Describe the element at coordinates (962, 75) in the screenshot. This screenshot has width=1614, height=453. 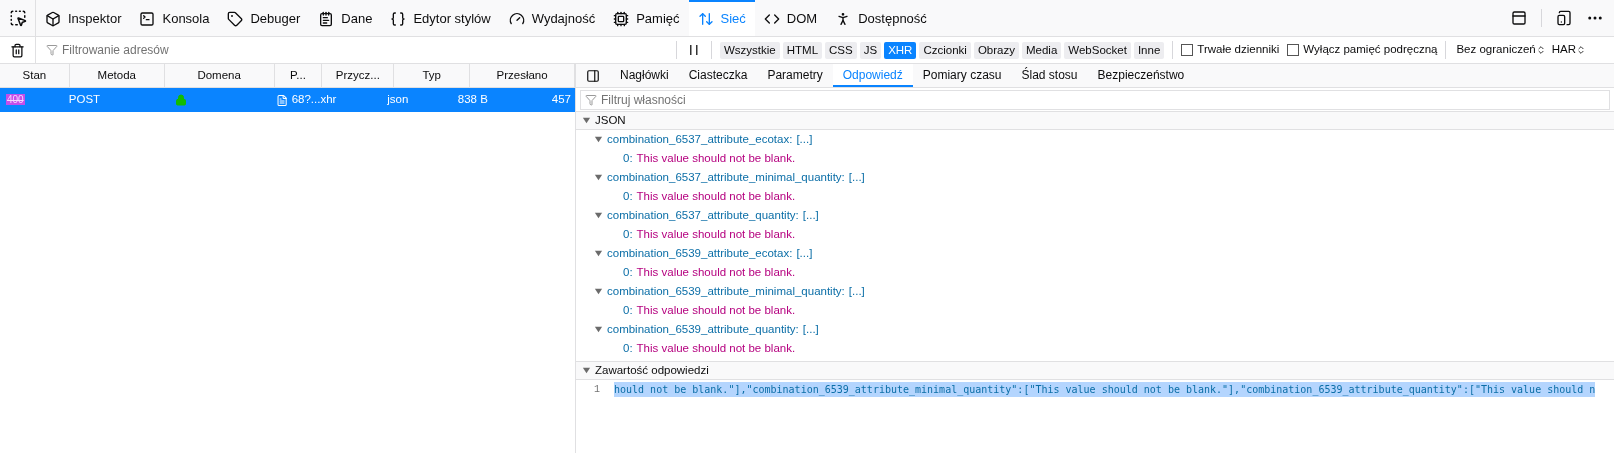
I see `details-tab: Pomiary czasu` at that location.